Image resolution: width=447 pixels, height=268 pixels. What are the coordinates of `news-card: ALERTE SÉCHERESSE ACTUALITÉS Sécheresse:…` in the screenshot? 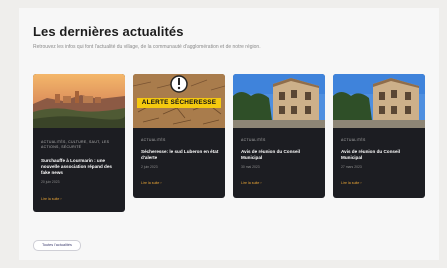 It's located at (179, 136).